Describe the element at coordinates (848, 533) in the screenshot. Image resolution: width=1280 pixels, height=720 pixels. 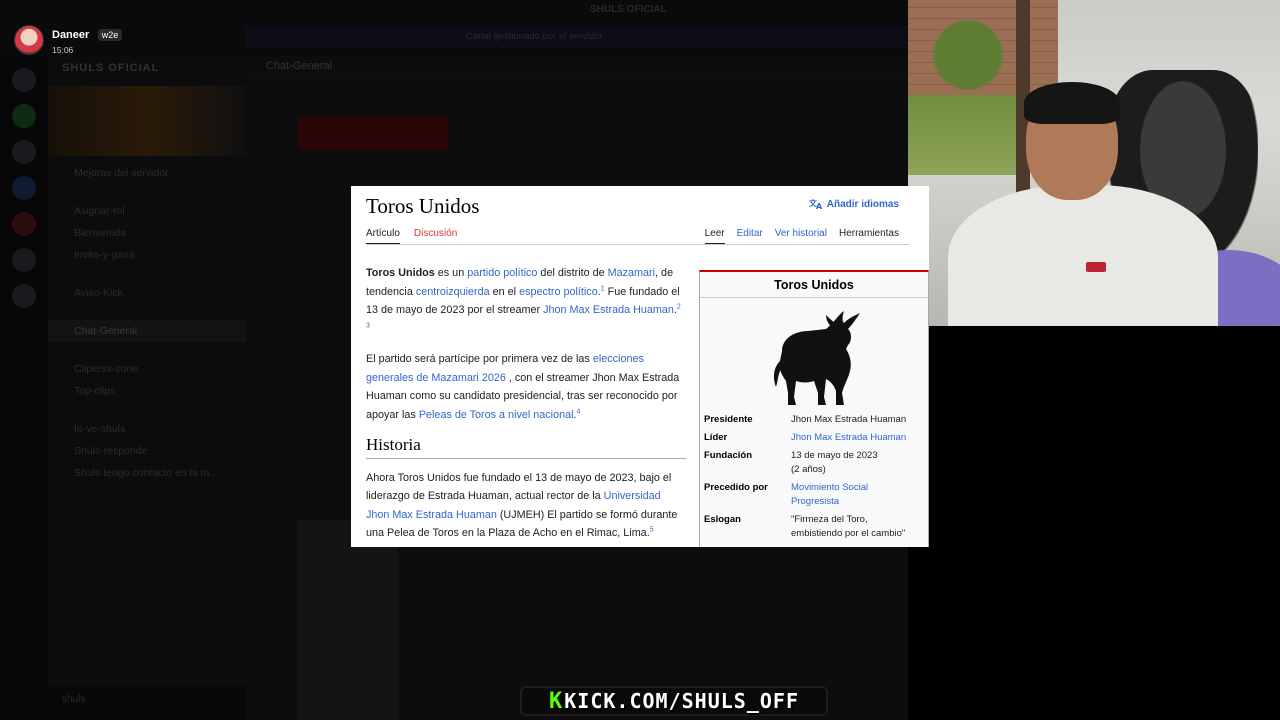
I see `slogan-line2: embistiendo por el cambio"` at that location.